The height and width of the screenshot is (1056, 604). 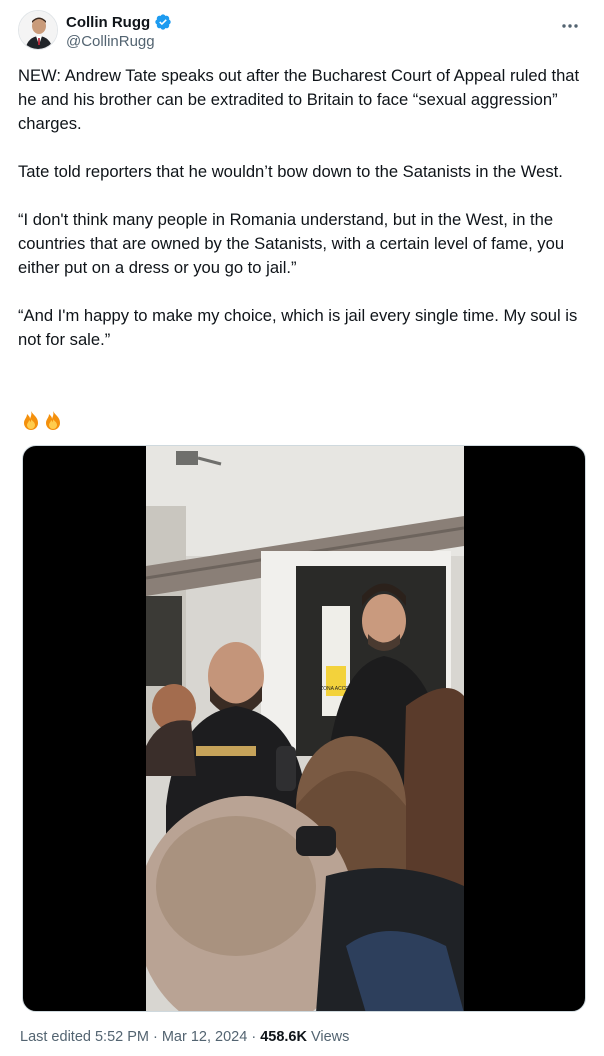 I want to click on display-name-row: Collin Rugg, so click(x=119, y=22).